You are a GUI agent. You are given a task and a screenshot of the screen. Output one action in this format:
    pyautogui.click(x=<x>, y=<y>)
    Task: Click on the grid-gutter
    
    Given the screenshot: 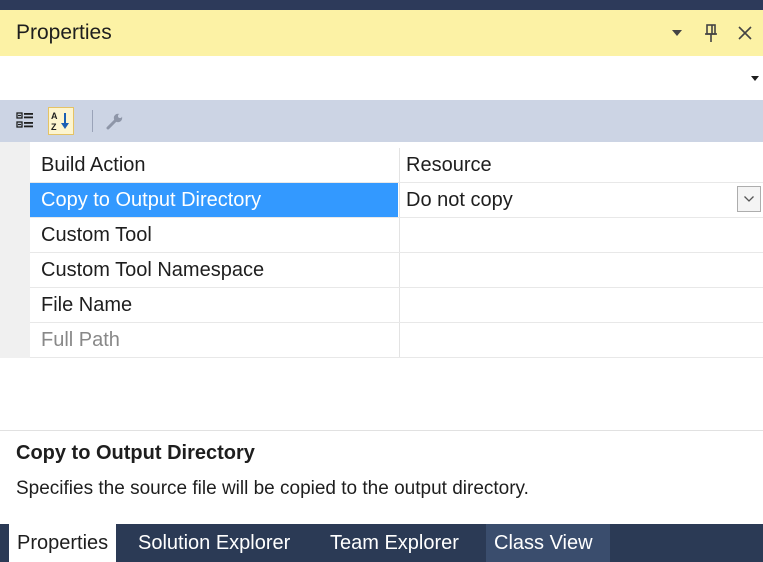 What is the action you would take?
    pyautogui.click(x=15, y=250)
    